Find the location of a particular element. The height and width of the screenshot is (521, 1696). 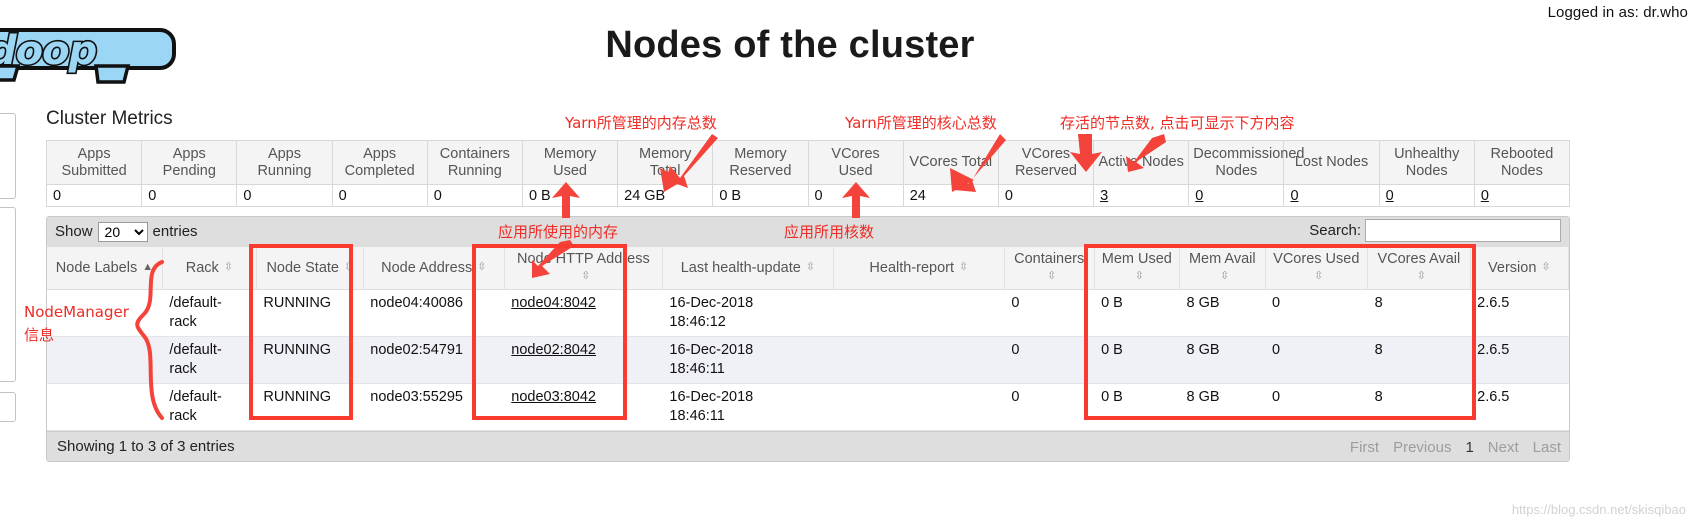

node-http-address-link: node03:8042 is located at coordinates (553, 397).